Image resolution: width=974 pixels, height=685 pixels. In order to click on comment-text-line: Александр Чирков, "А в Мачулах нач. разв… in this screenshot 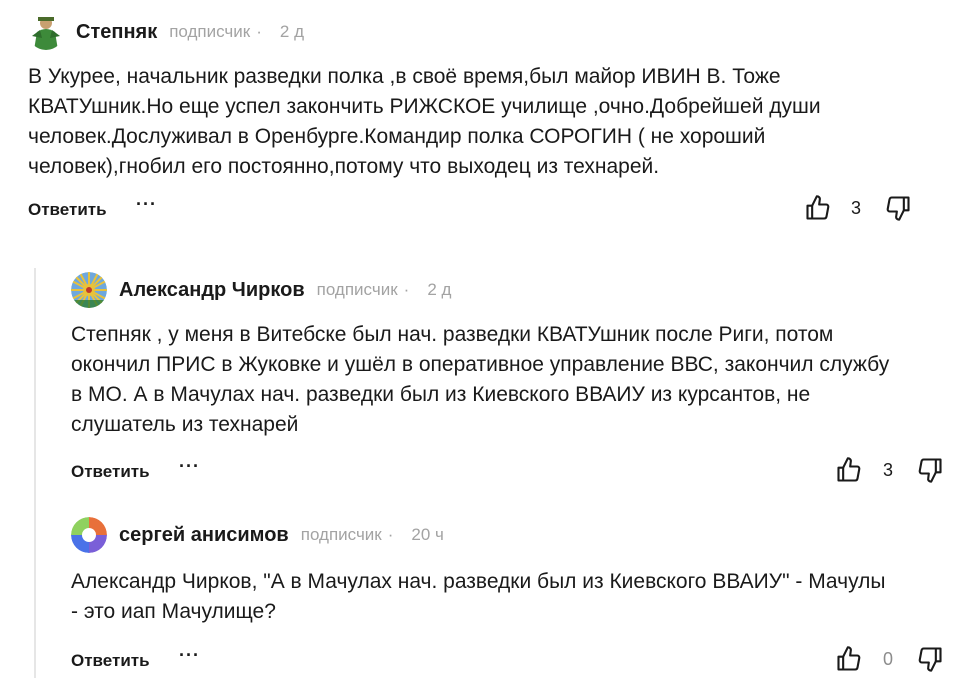, I will do `click(478, 581)`.